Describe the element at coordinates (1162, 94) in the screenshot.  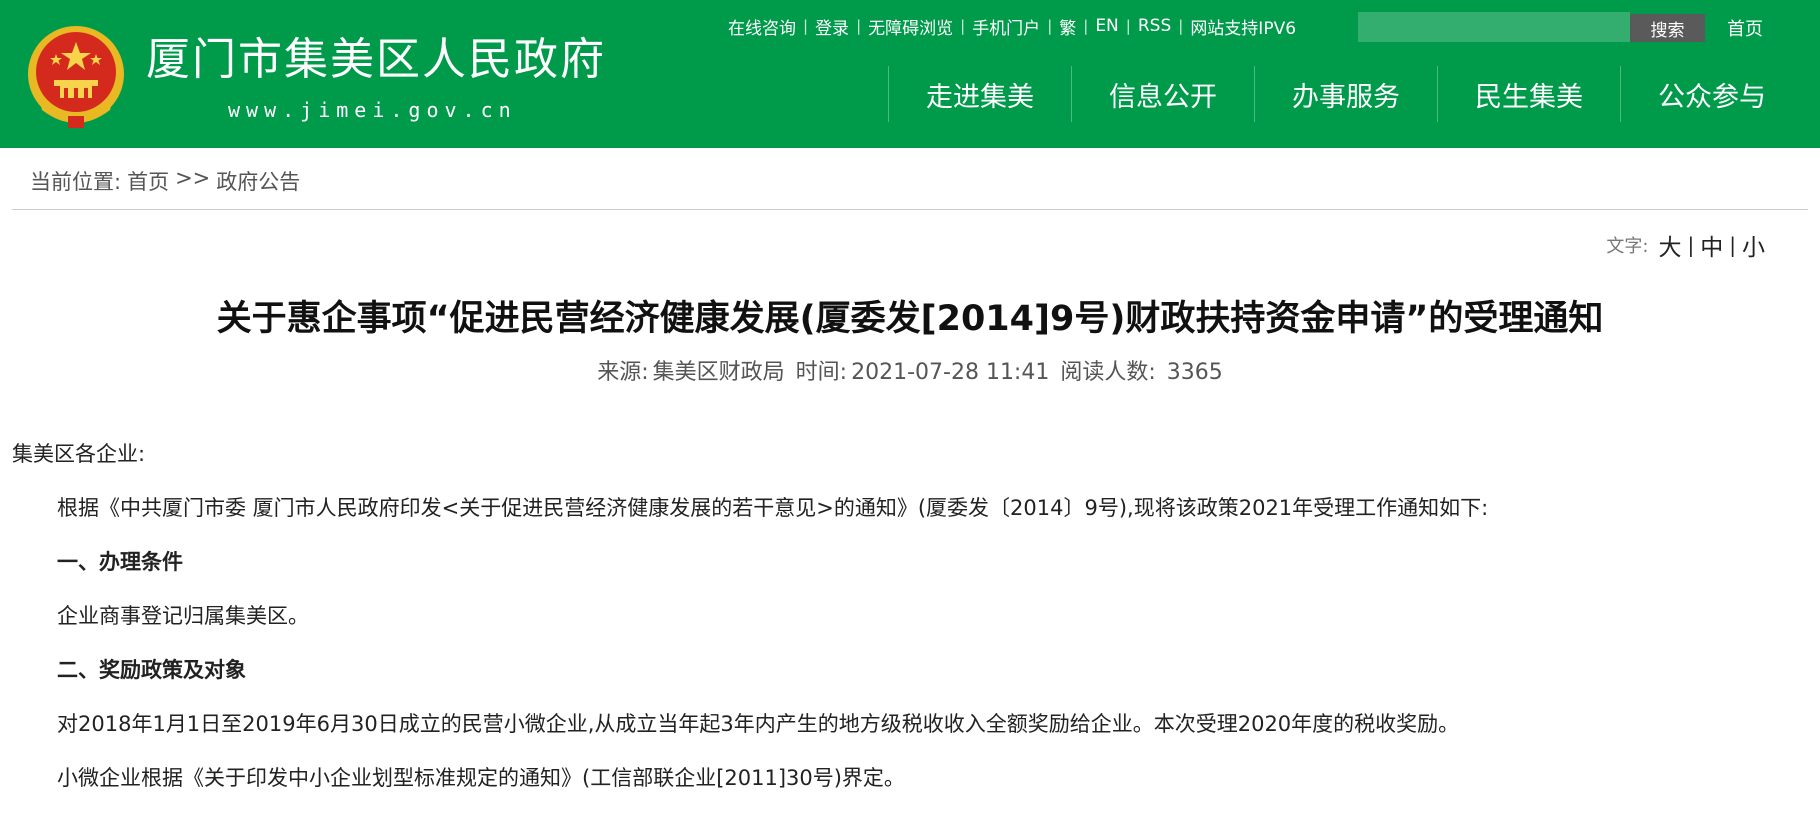
I see `nav-item-info-disclosure: 信息公开` at that location.